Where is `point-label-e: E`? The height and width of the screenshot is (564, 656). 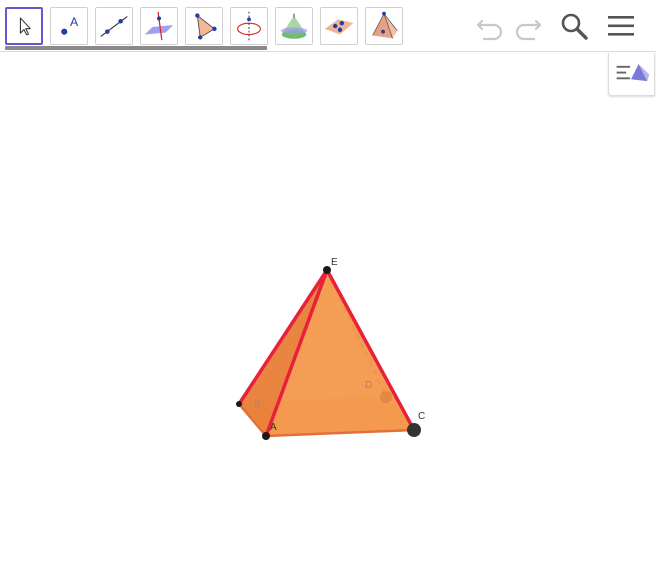 point-label-e: E is located at coordinates (334, 262).